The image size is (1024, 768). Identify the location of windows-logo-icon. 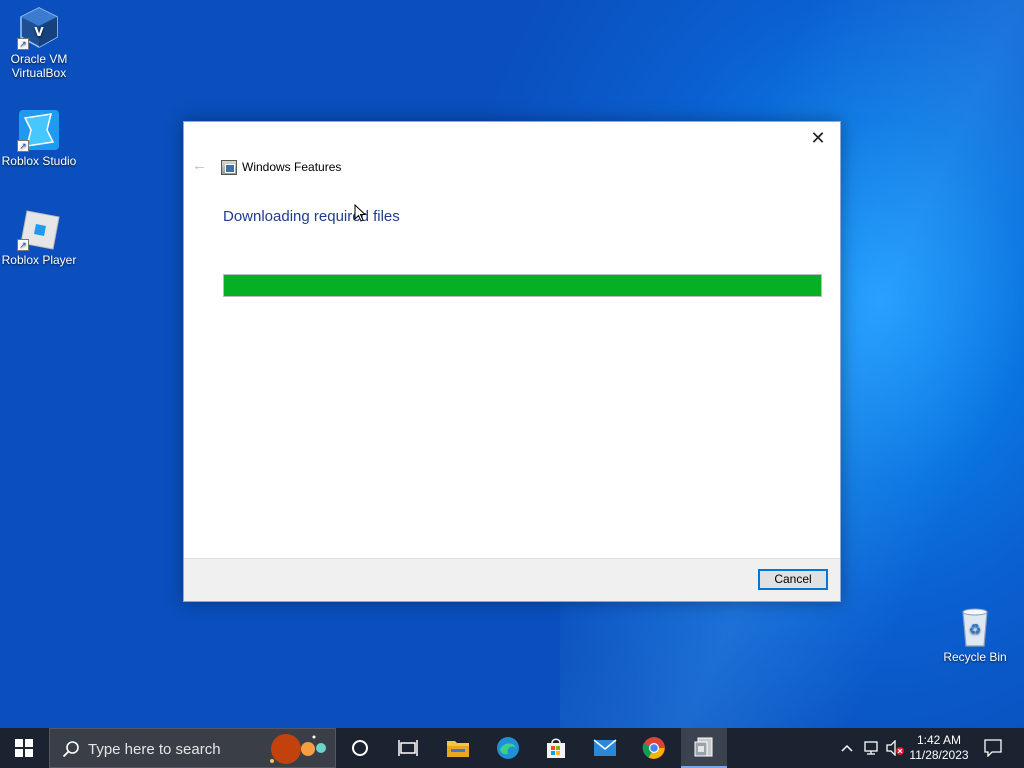
(24, 748).